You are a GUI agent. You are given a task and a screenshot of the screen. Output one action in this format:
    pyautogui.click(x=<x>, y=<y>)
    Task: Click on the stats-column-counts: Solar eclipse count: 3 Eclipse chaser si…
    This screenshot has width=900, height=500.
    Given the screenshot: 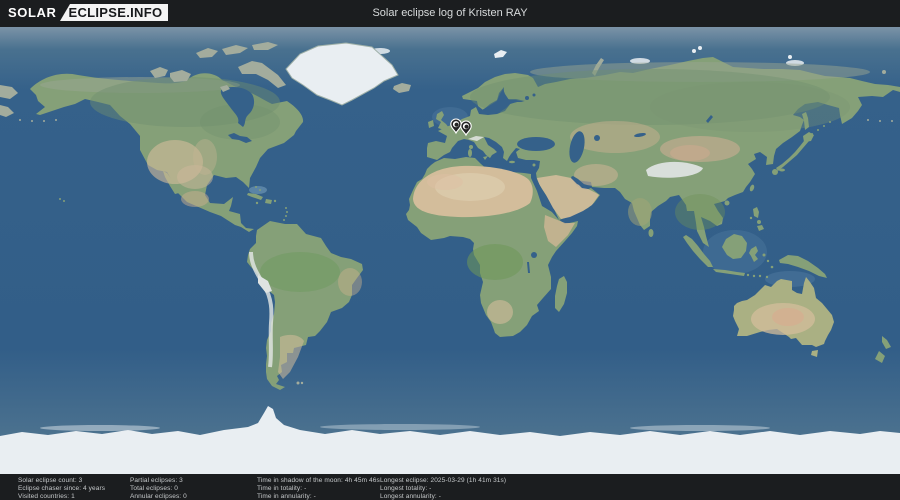 What is the action you would take?
    pyautogui.click(x=61, y=488)
    